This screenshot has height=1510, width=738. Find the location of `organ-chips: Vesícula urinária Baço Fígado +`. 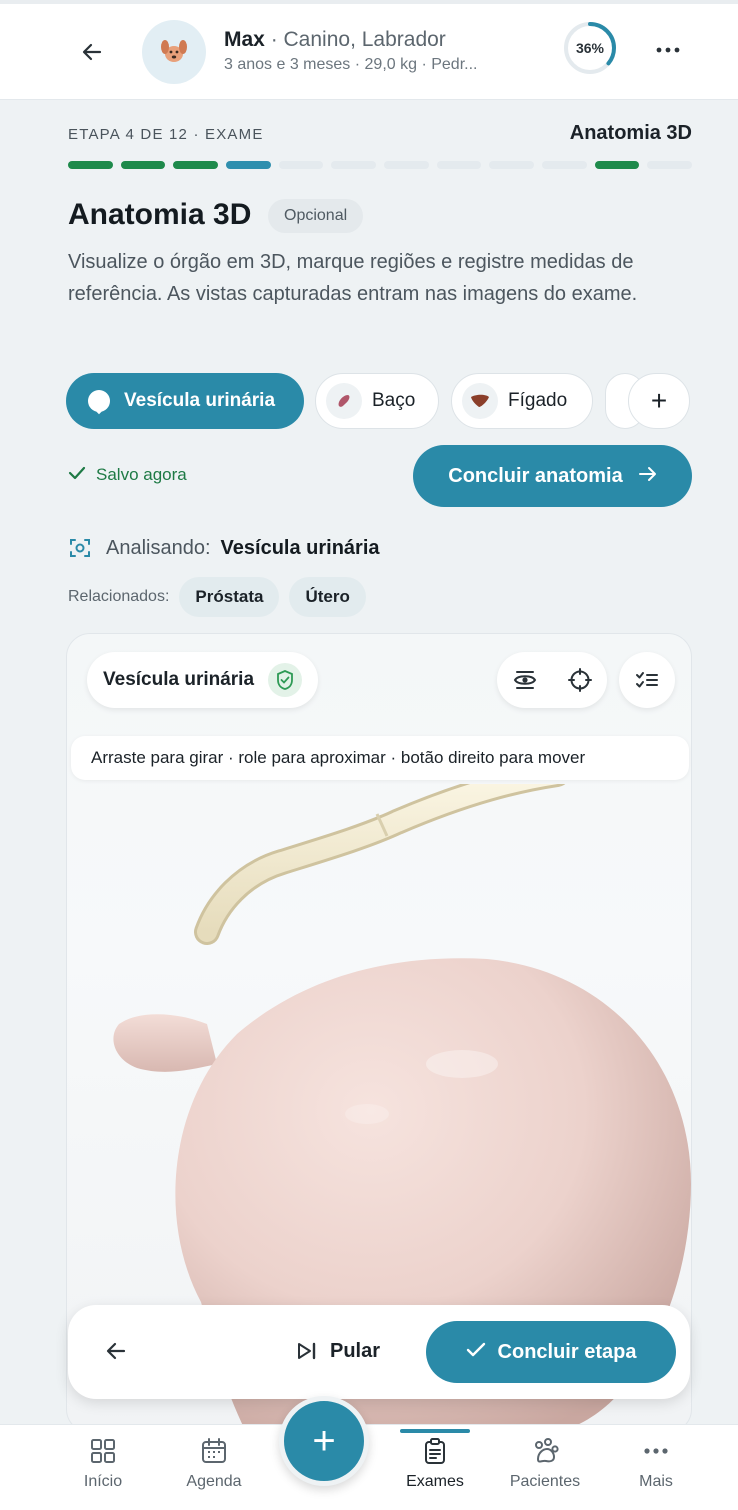

organ-chips: Vesícula urinária Baço Fígado + is located at coordinates (369, 402).